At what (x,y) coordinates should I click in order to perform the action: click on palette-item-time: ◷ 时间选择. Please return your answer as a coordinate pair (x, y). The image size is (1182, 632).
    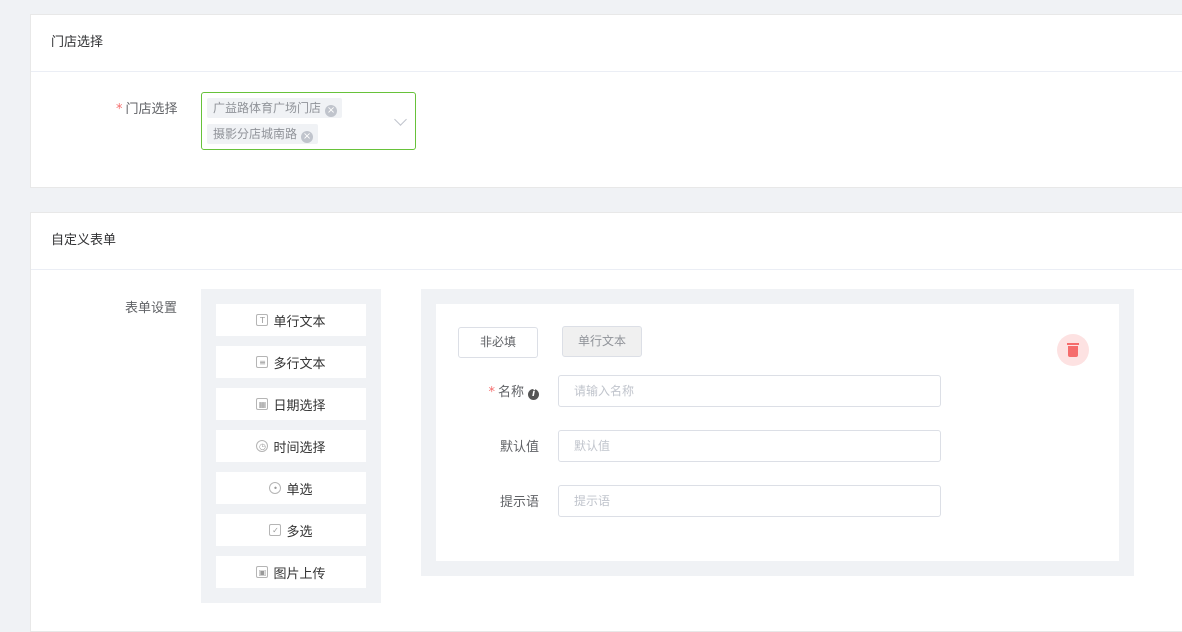
    Looking at the image, I should click on (291, 446).